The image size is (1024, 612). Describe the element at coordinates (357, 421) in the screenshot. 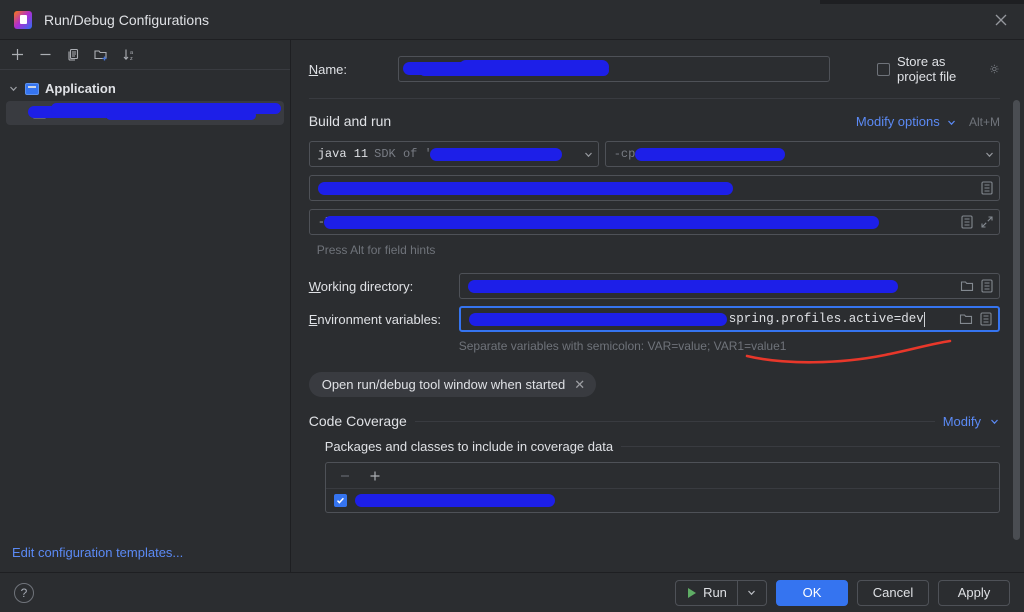

I see `code-coverage-title: Code Coverage` at that location.